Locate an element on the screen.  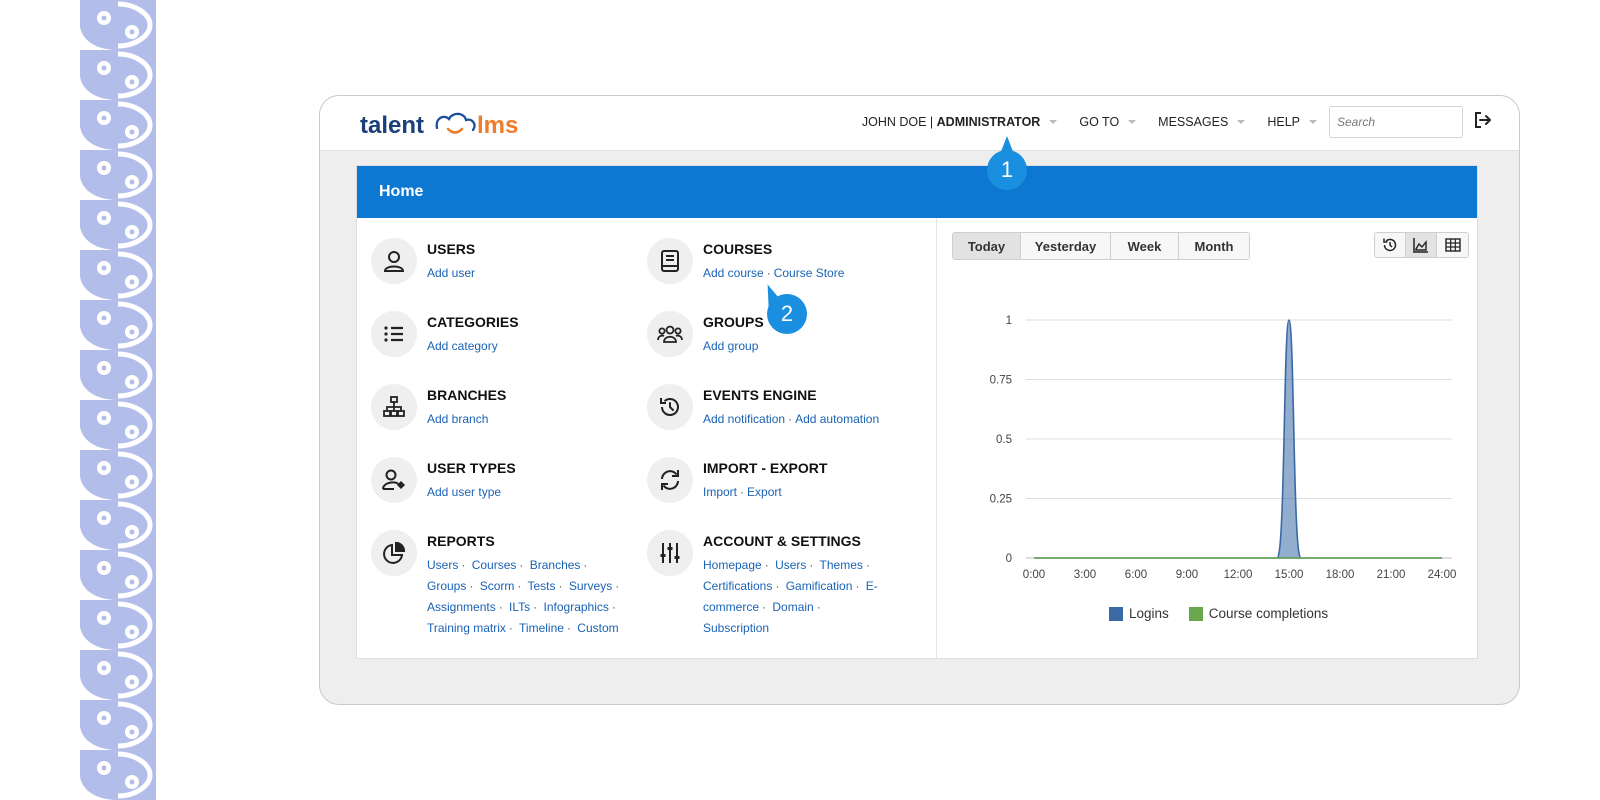
search-input is located at coordinates (1396, 122).